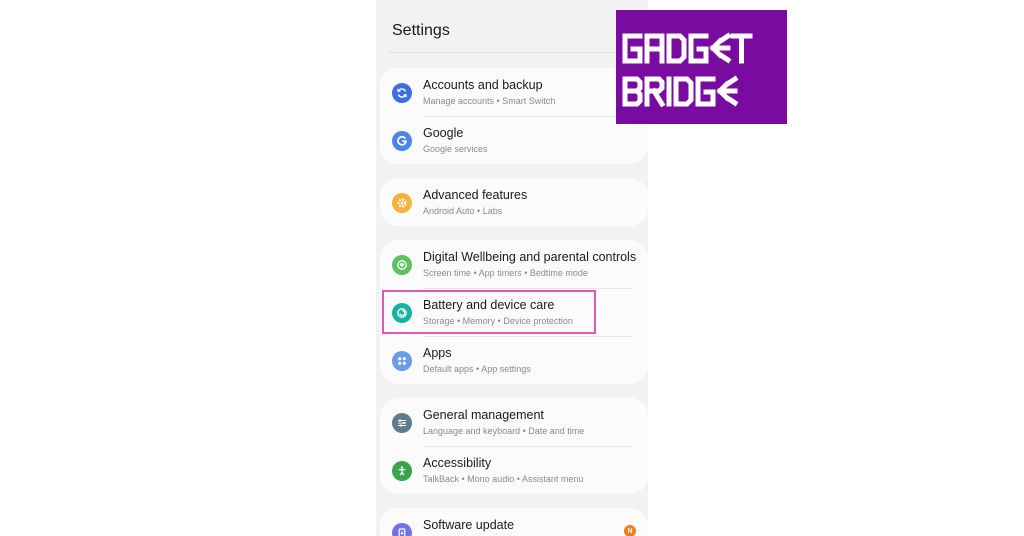 The image size is (1024, 536). What do you see at coordinates (514, 360) in the screenshot?
I see `settings-item-apps: Apps Default apps • App settings` at bounding box center [514, 360].